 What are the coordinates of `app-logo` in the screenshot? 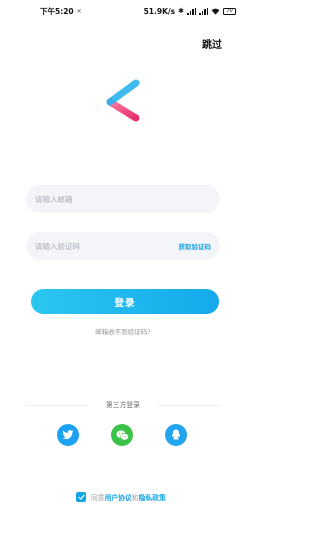 It's located at (121, 100).